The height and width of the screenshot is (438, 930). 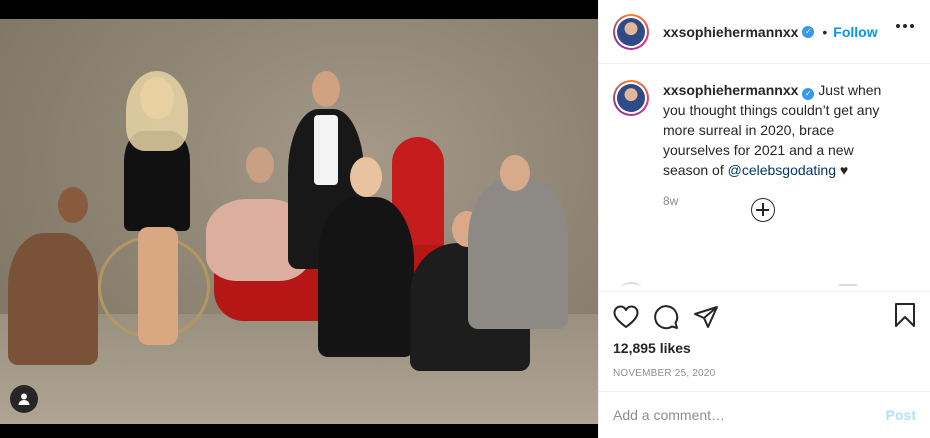 What do you see at coordinates (157, 111) in the screenshot?
I see `person-2-hair` at bounding box center [157, 111].